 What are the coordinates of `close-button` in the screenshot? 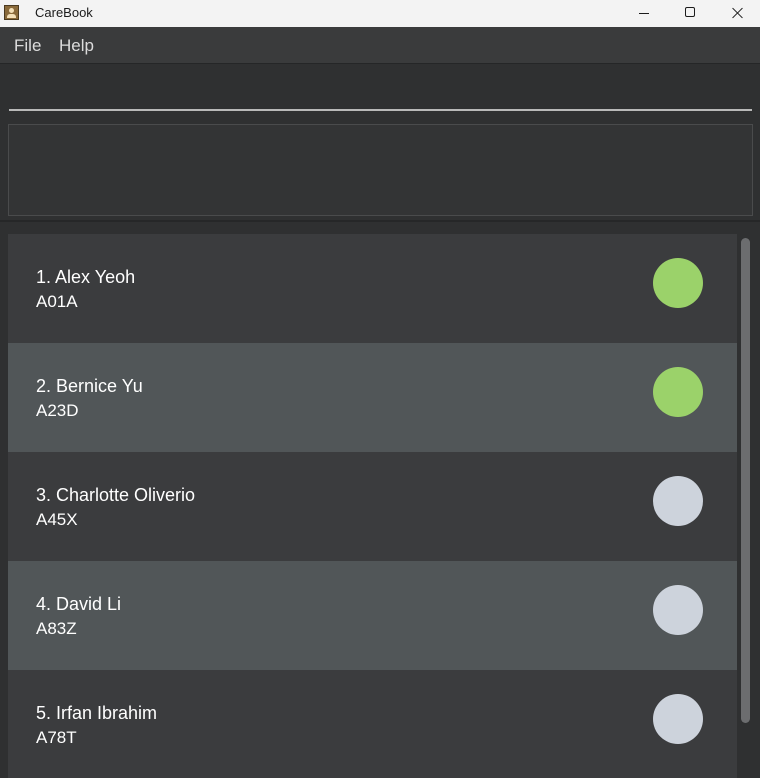 It's located at (737, 13).